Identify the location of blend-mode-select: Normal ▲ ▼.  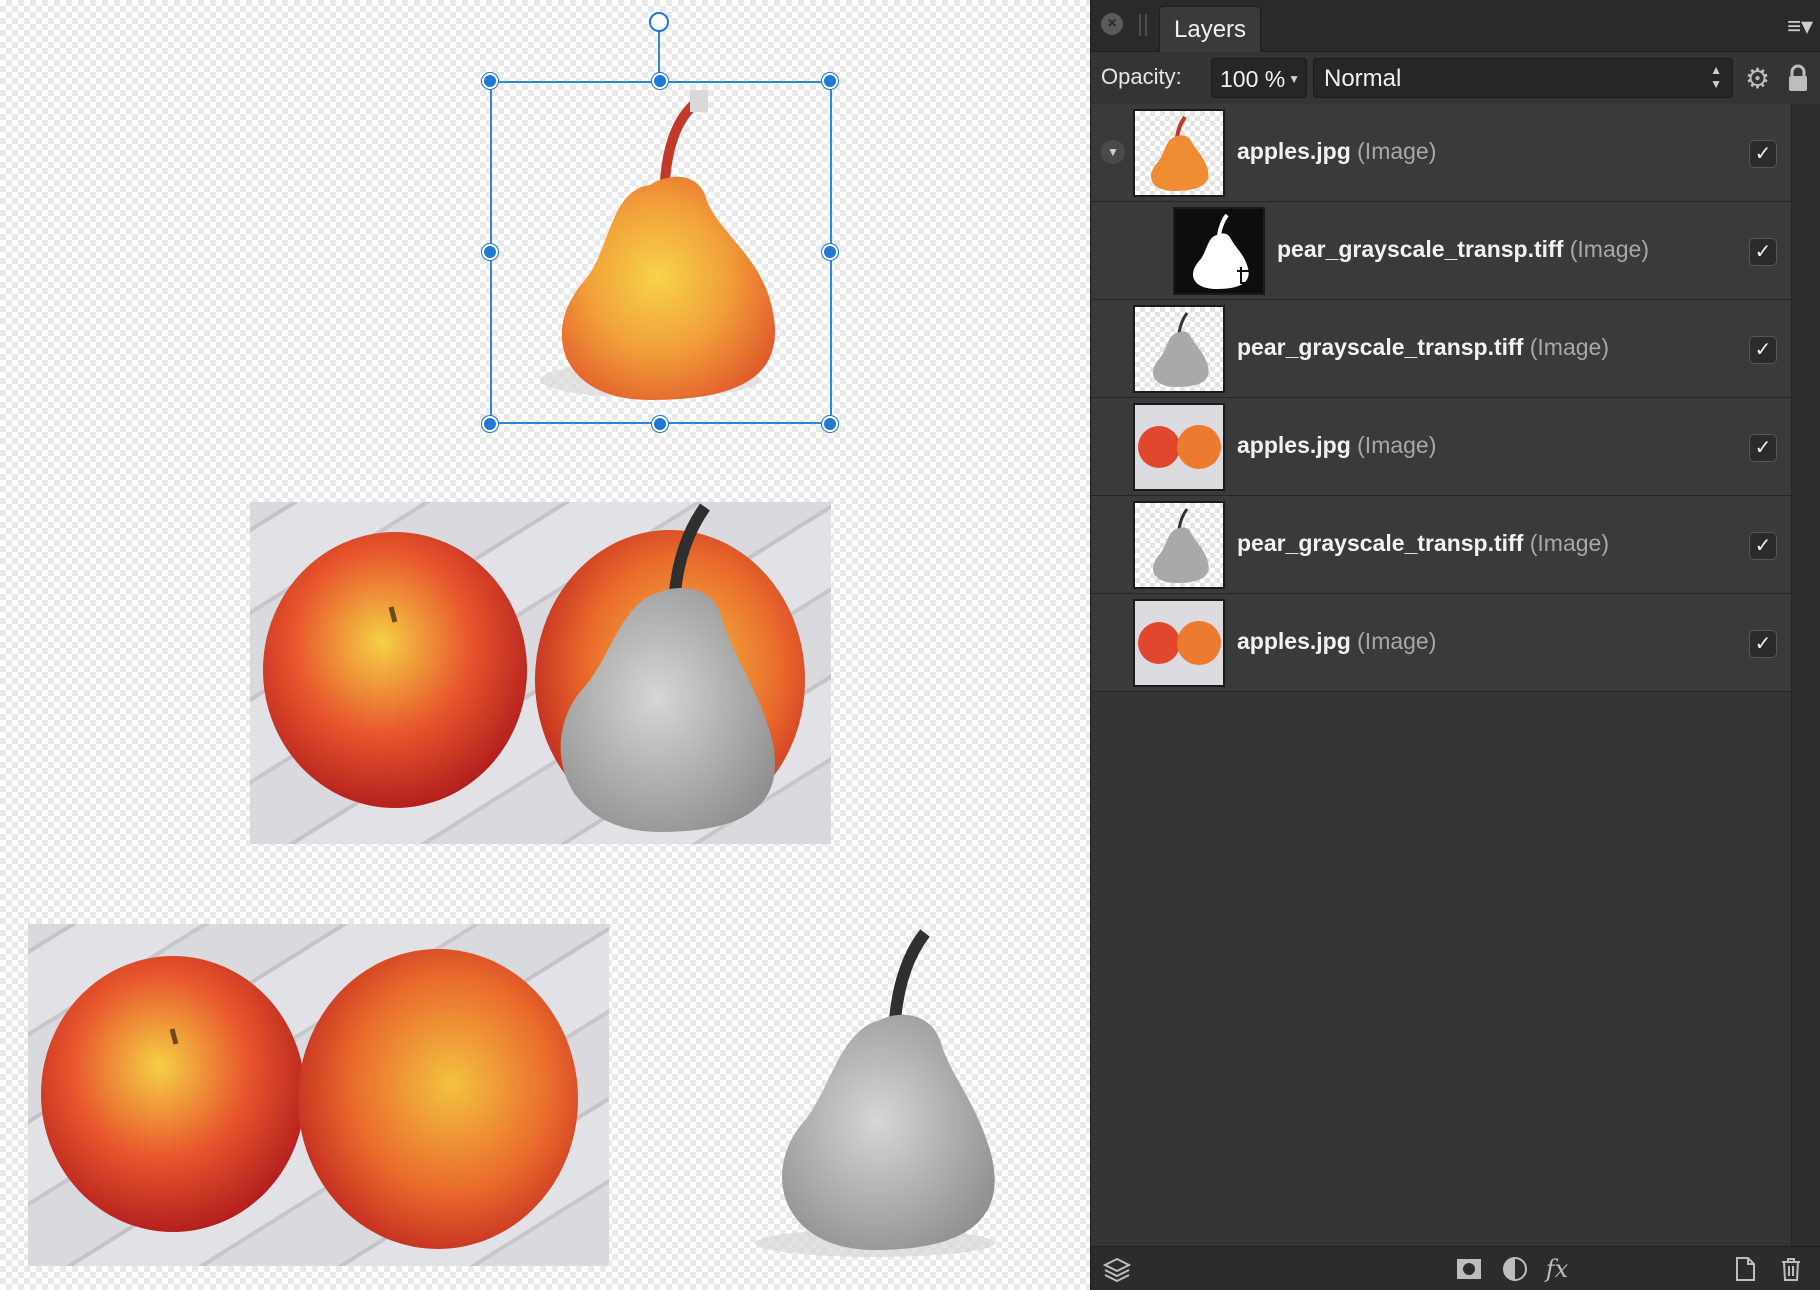
(1523, 78).